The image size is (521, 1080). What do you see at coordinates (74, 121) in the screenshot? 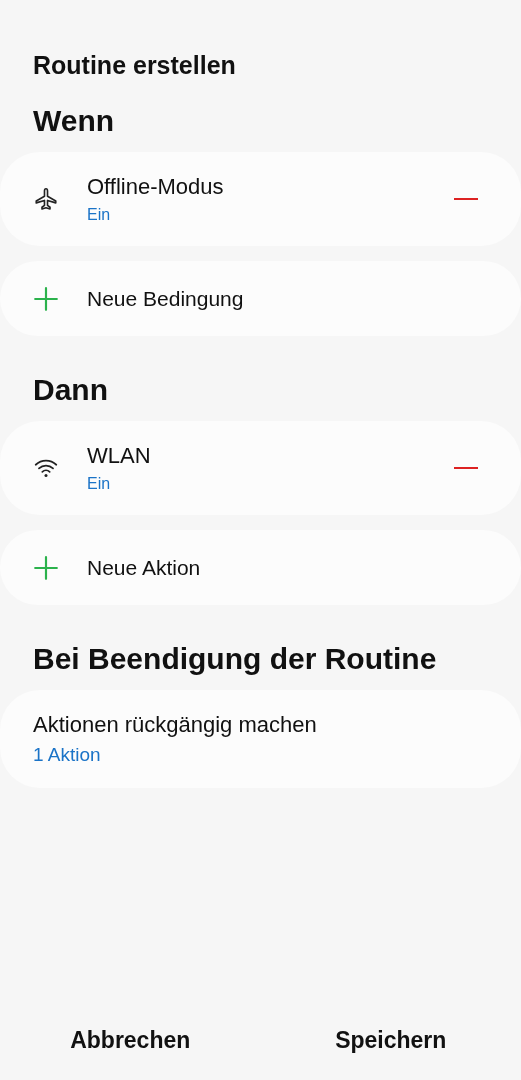
I see `section-heading: Wenn` at bounding box center [74, 121].